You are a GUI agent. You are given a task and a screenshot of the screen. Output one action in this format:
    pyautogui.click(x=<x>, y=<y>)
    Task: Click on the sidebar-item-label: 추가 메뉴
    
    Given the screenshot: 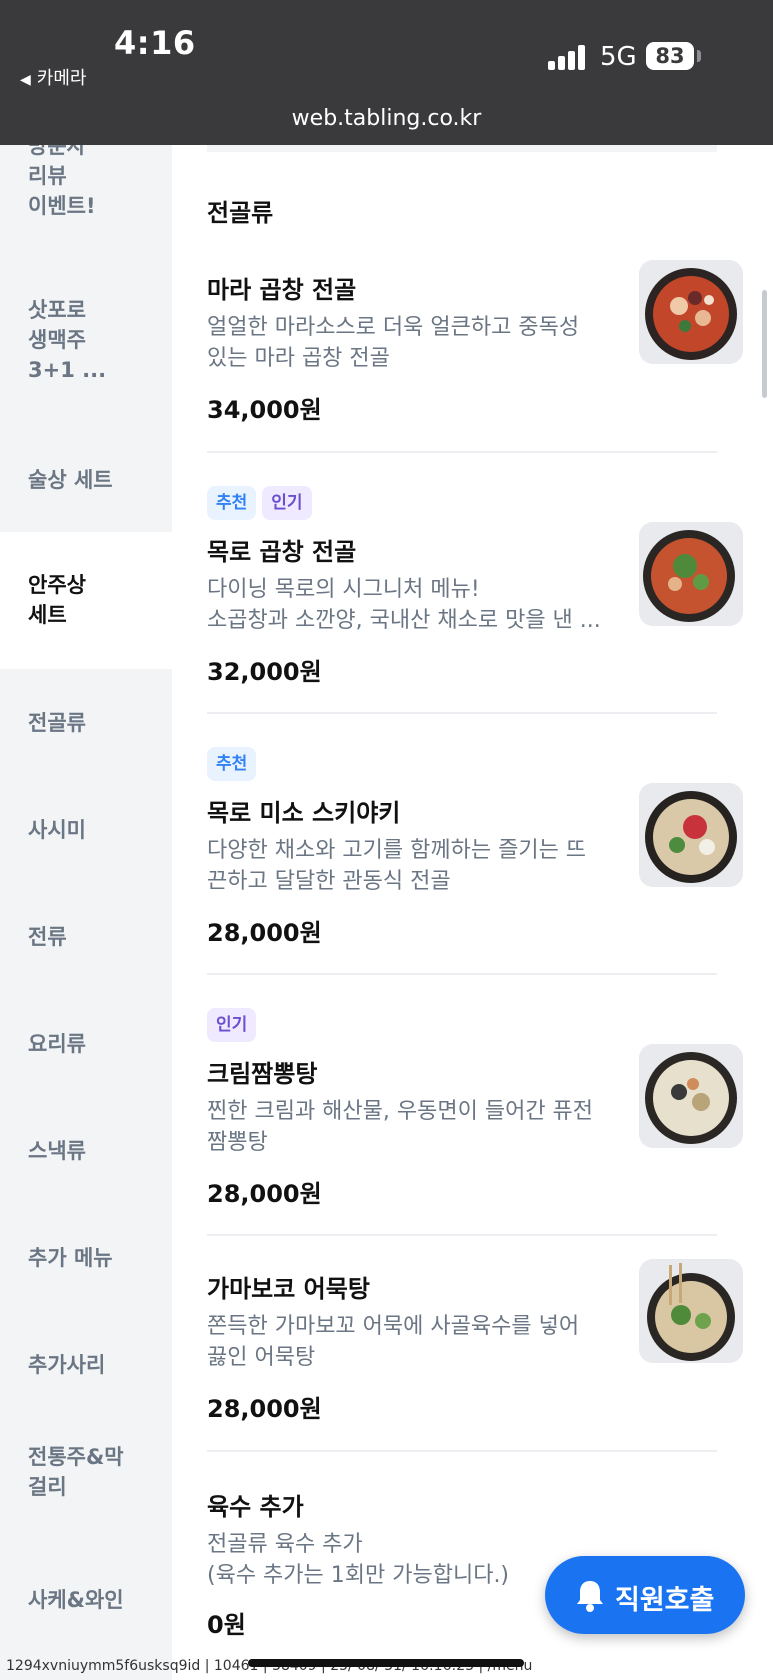 What is the action you would take?
    pyautogui.click(x=70, y=1258)
    